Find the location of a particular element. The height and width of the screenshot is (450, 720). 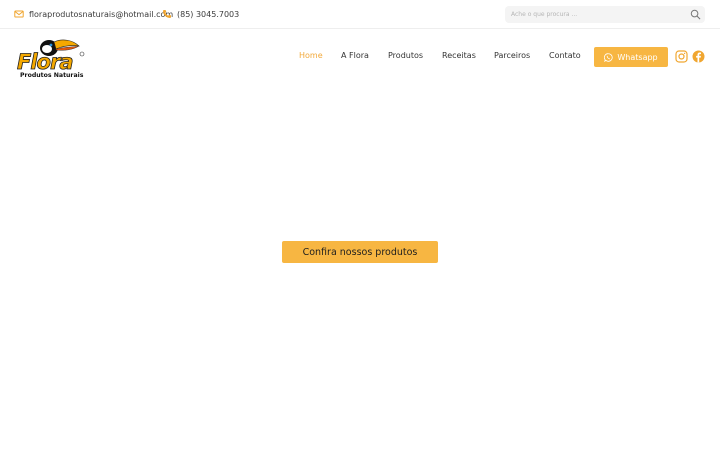

search-input is located at coordinates (598, 14).